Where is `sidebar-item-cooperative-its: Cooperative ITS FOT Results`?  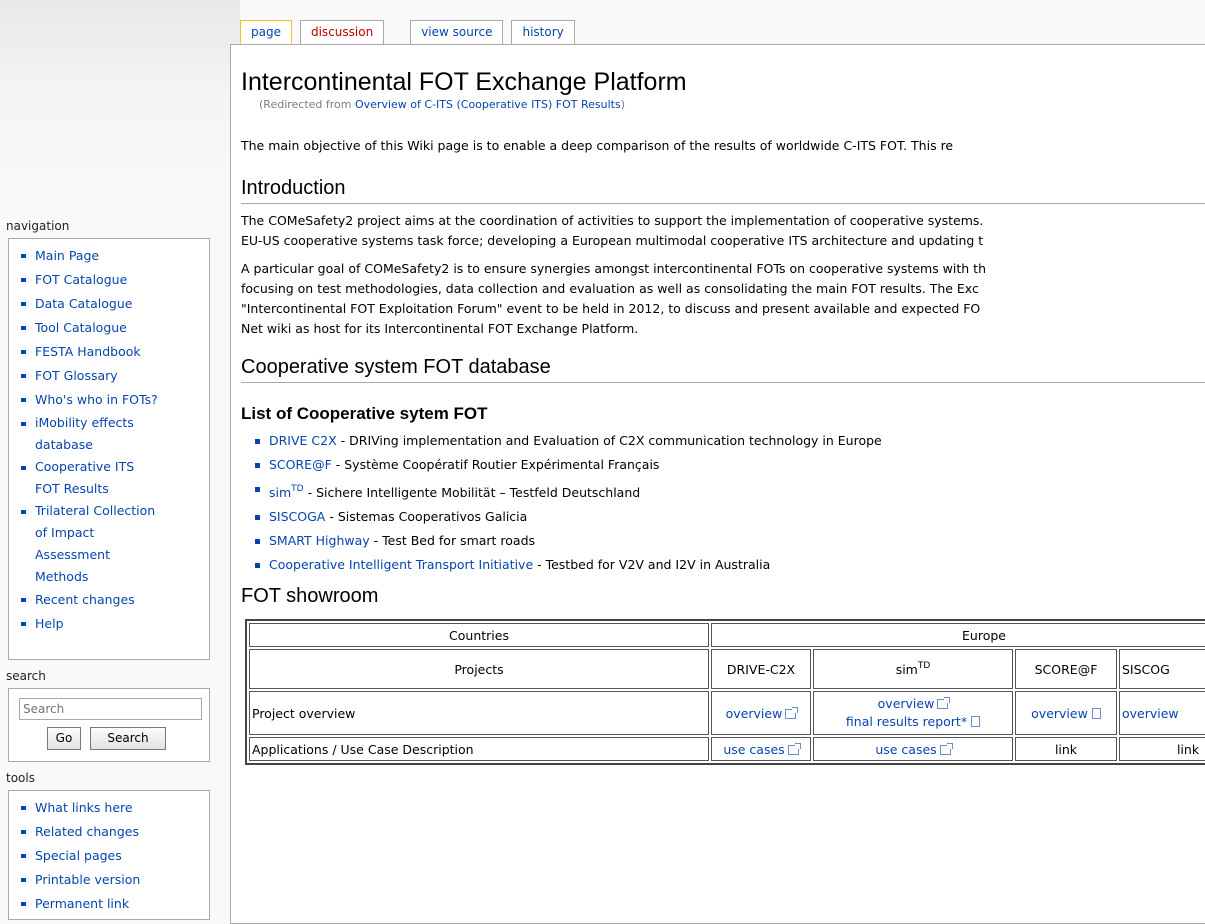 sidebar-item-cooperative-its: Cooperative ITS FOT Results is located at coordinates (115, 478).